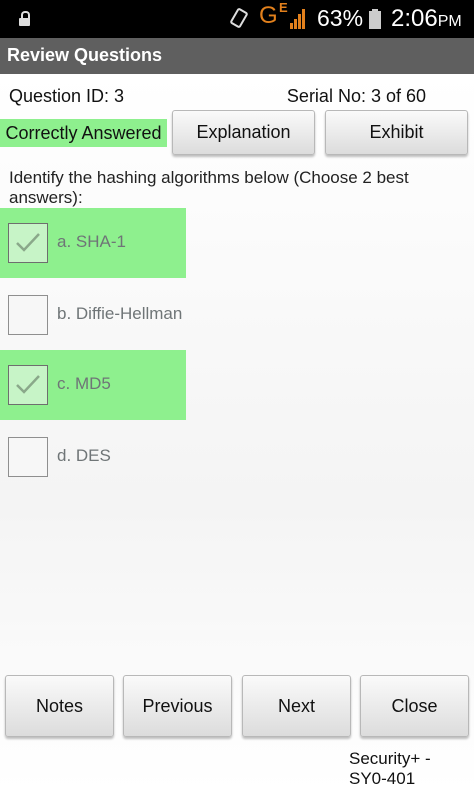 The image size is (474, 790). I want to click on network-type: G, so click(268, 15).